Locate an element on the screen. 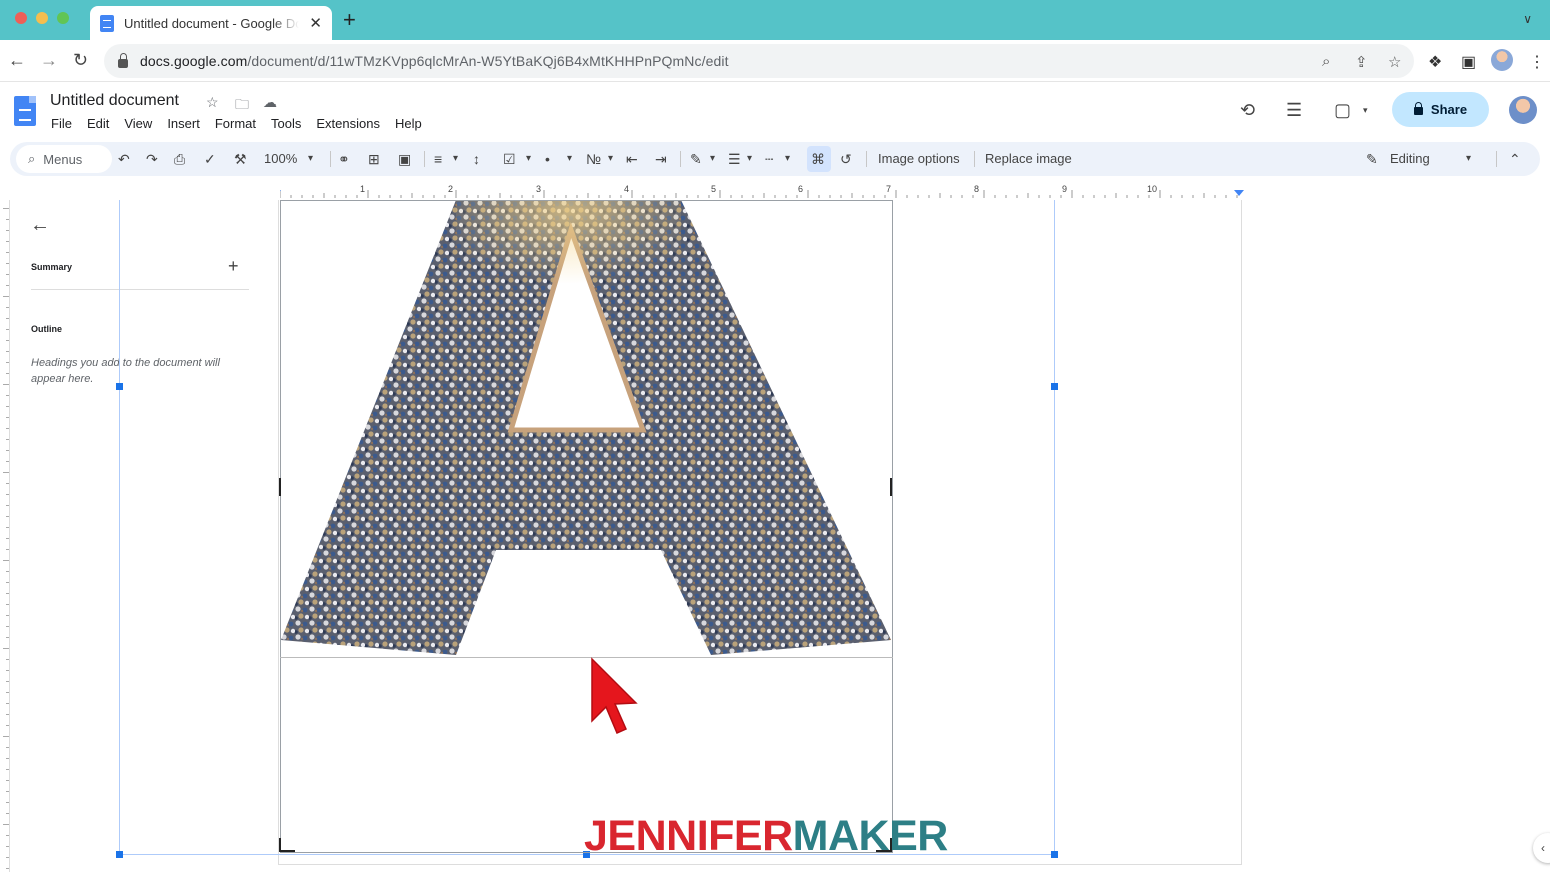 This screenshot has height=872, width=1550. tab-search-chevron-icon: ∨ is located at coordinates (1527, 19).